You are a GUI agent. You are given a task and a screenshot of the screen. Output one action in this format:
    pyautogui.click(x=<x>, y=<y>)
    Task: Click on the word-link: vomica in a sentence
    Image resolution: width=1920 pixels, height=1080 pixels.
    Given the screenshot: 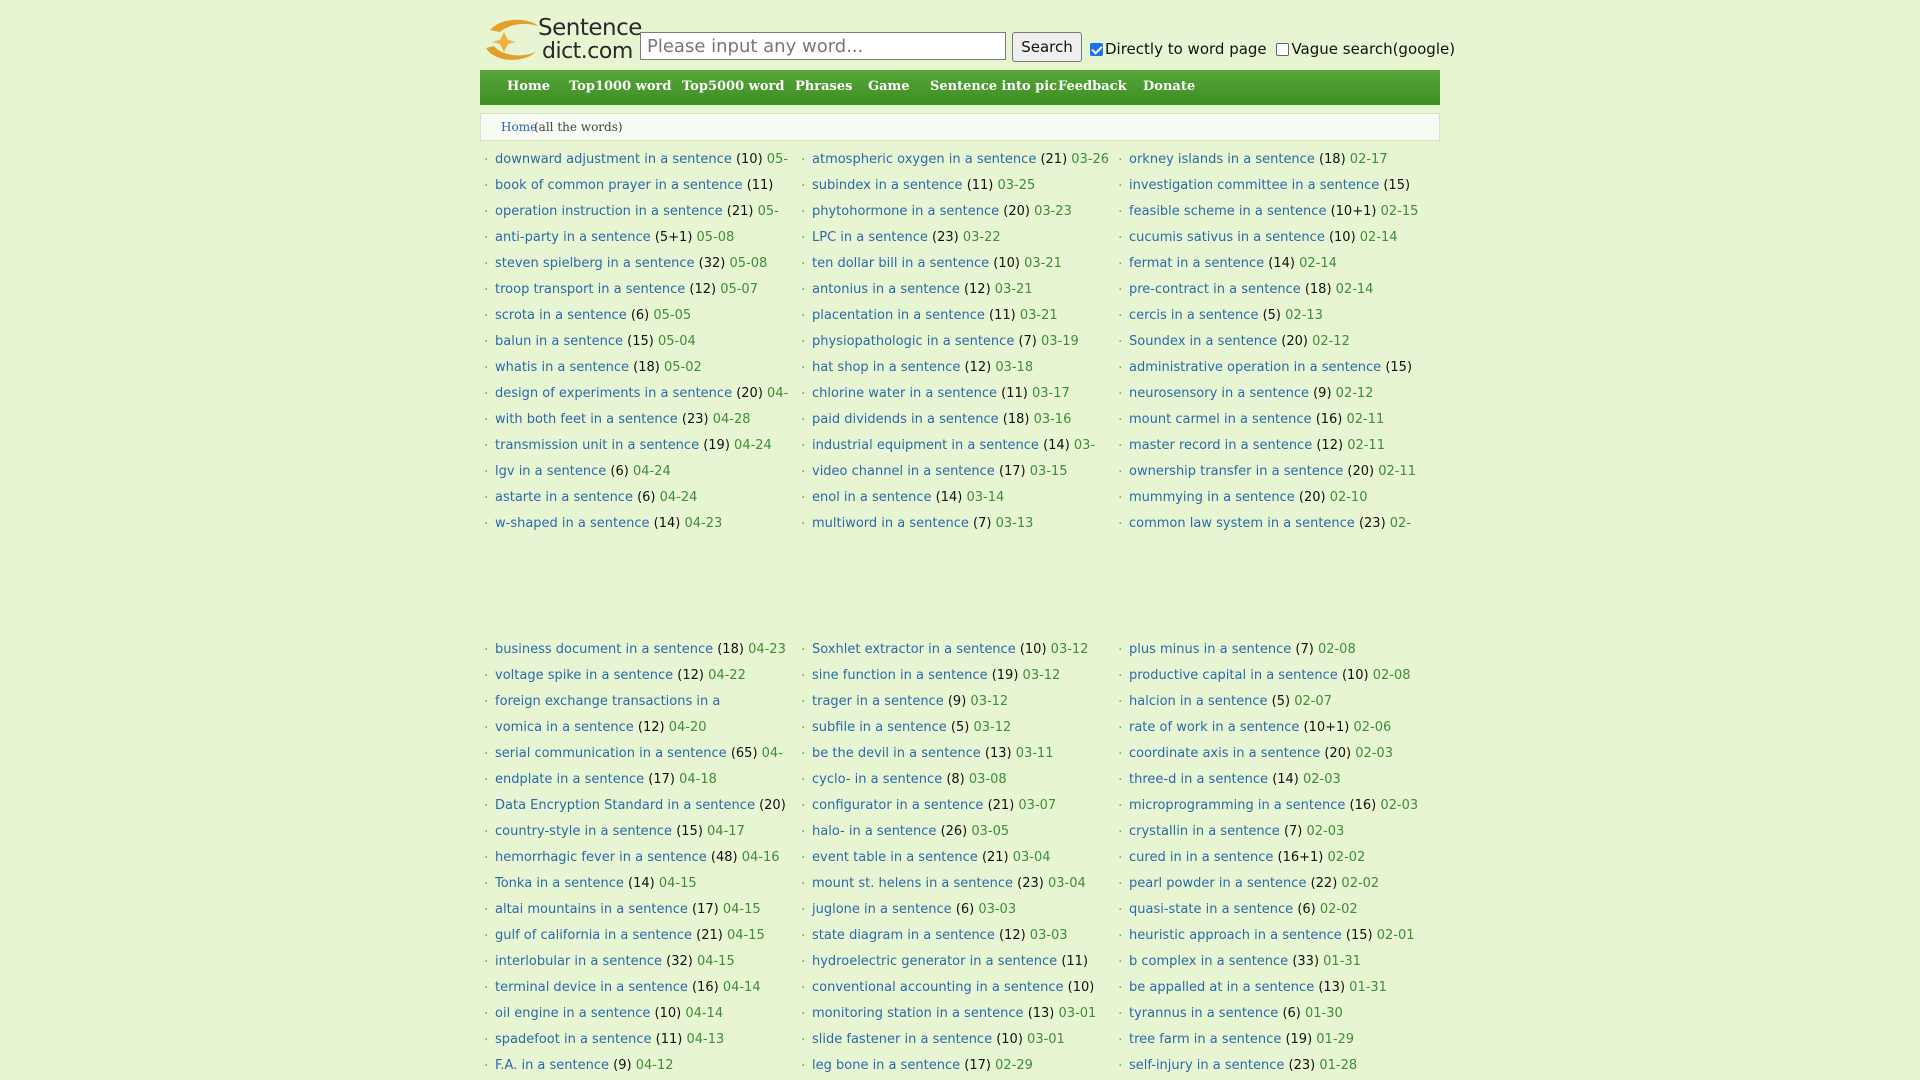 What is the action you would take?
    pyautogui.click(x=564, y=727)
    